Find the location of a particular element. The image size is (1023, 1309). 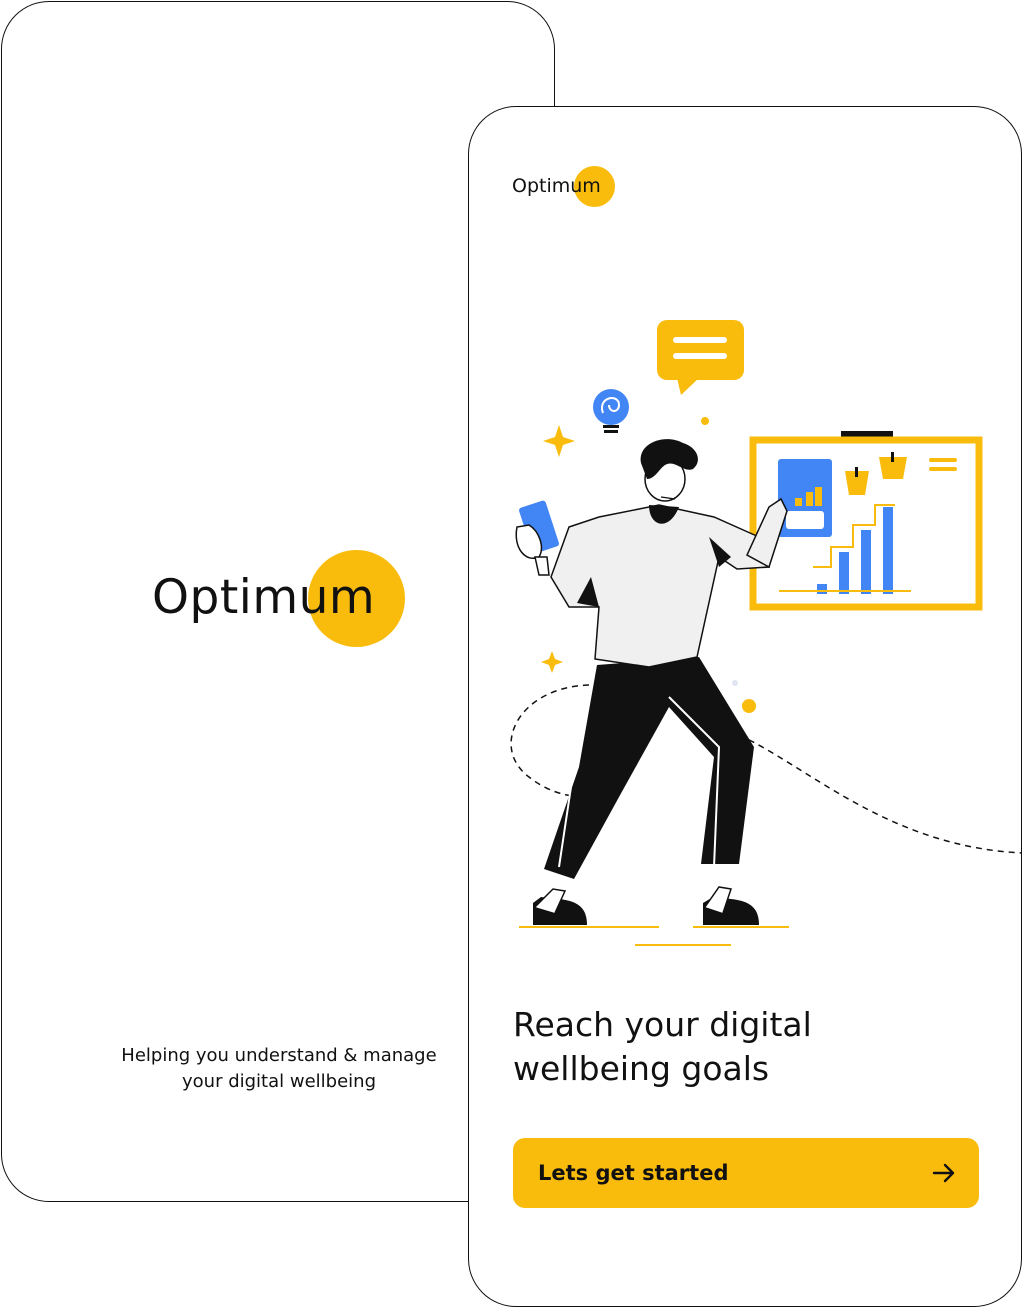

splash-logo-text: Optimum is located at coordinates (264, 597).